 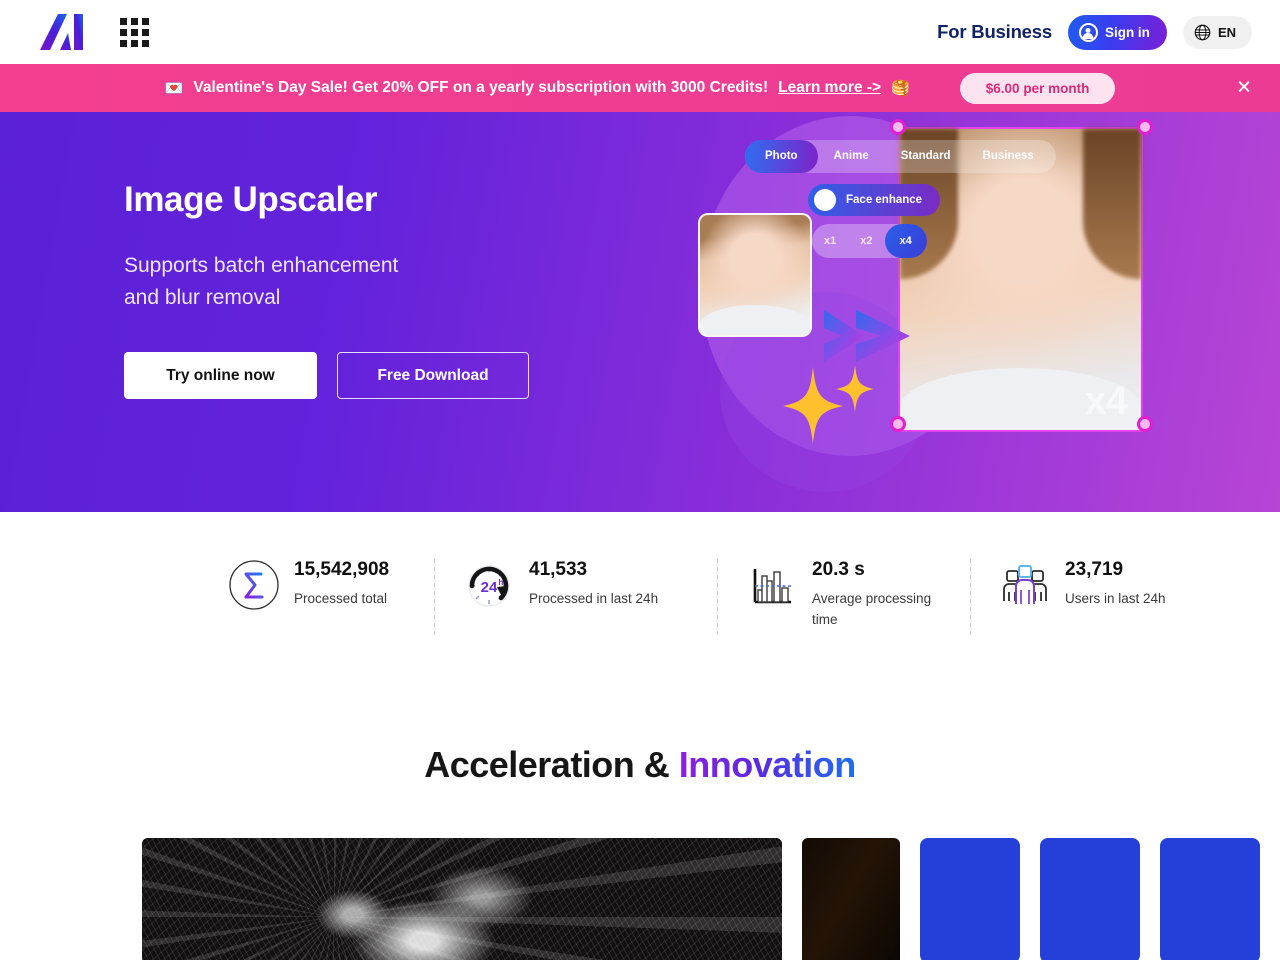 What do you see at coordinates (851, 156) in the screenshot?
I see `tab-anime: Anime` at bounding box center [851, 156].